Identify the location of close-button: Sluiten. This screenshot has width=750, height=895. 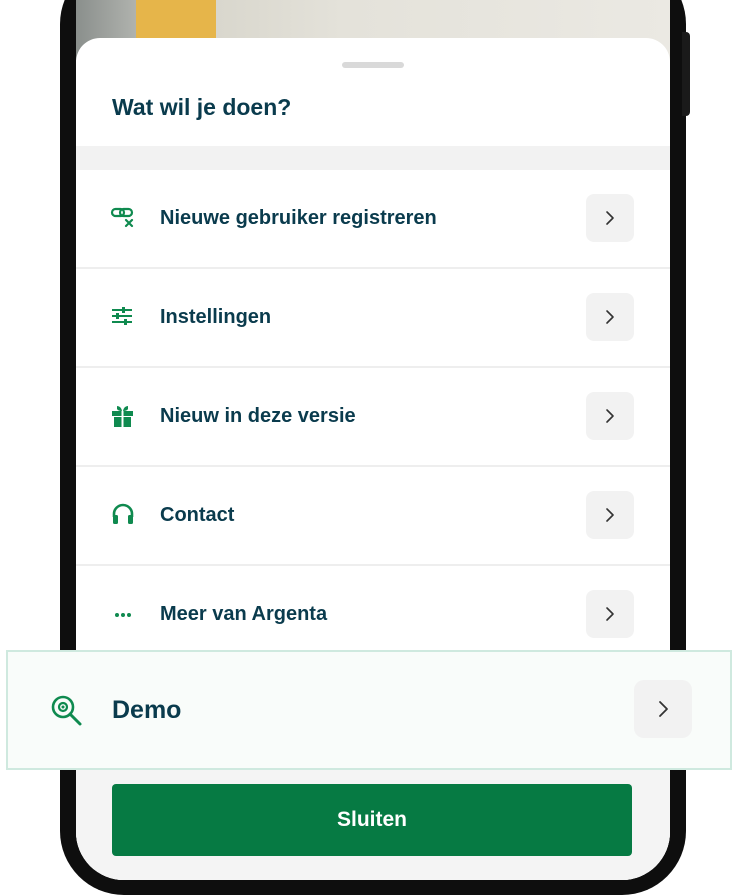
(372, 820).